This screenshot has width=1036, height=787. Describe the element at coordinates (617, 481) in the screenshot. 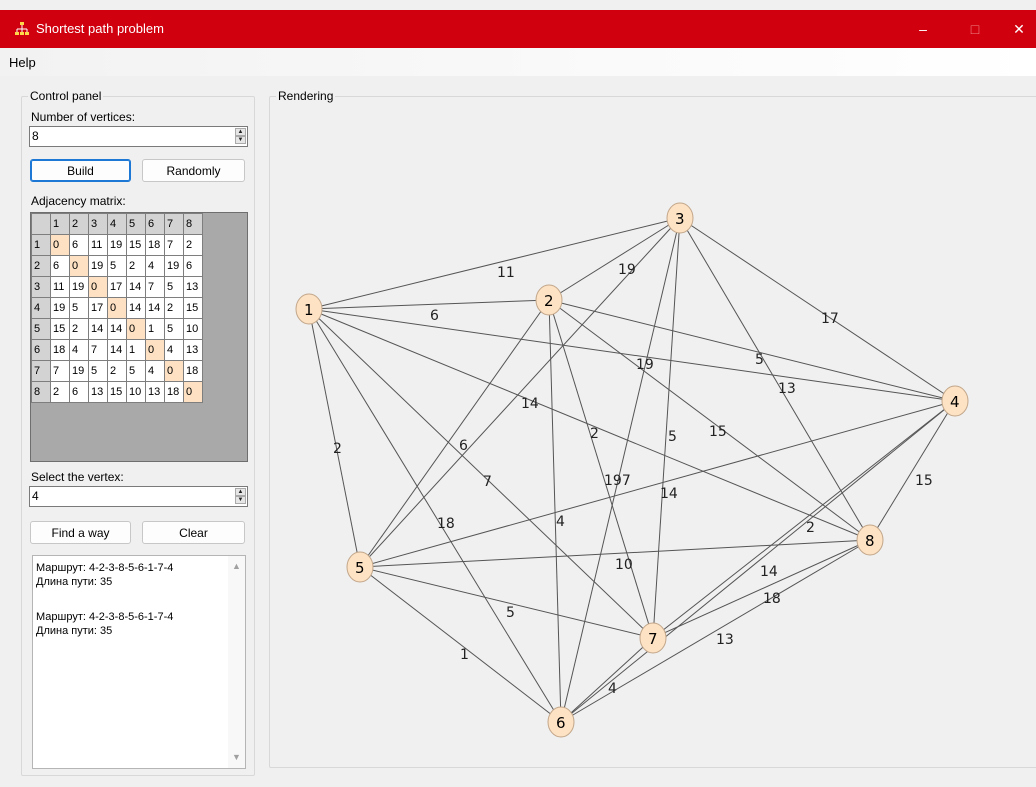

I see `edge-weight-label: 197` at that location.